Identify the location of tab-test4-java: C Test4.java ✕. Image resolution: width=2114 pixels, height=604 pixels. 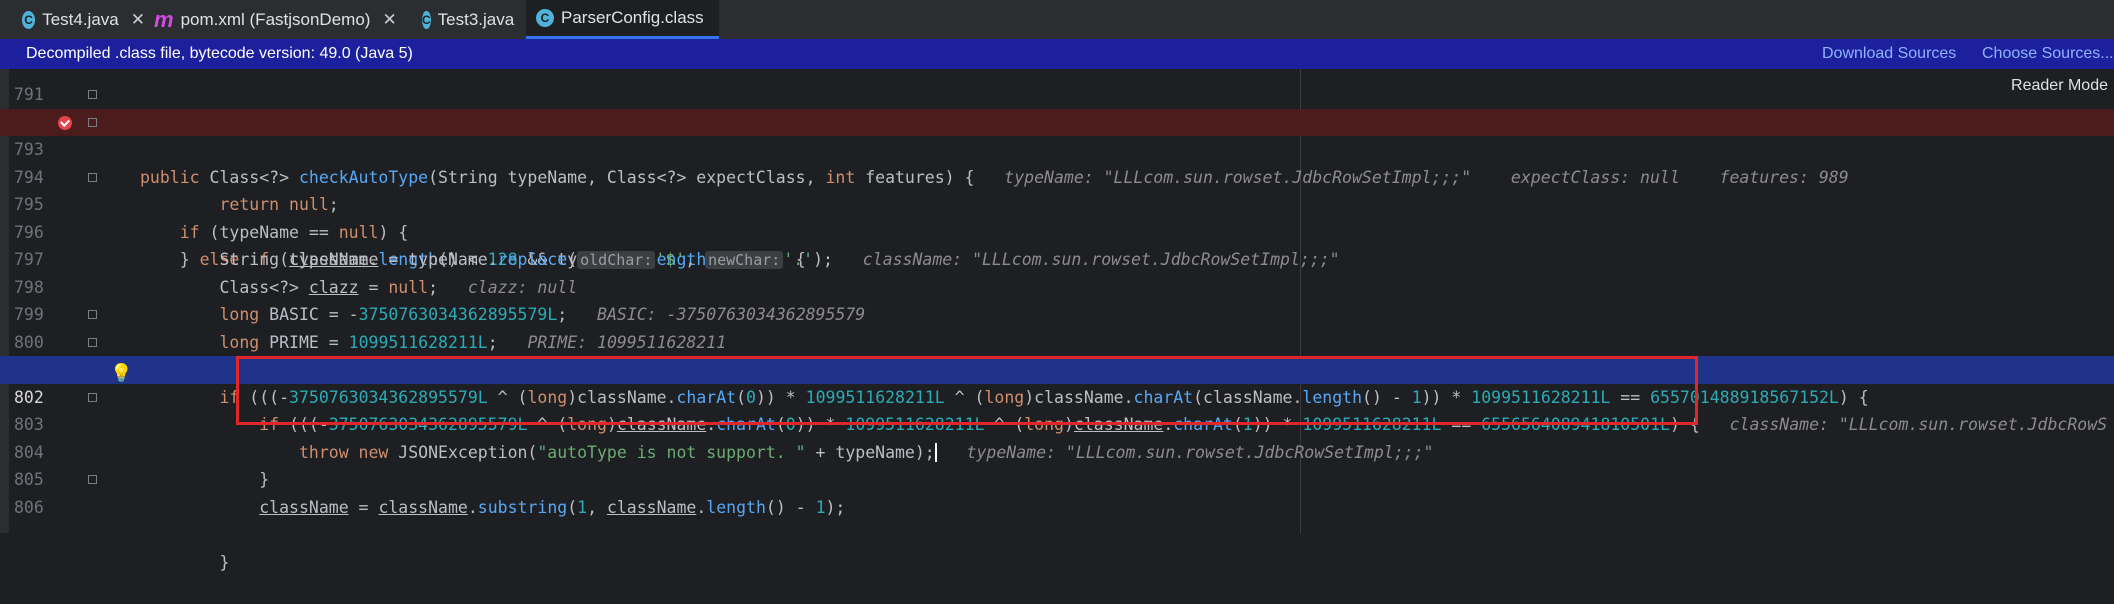
(72, 19).